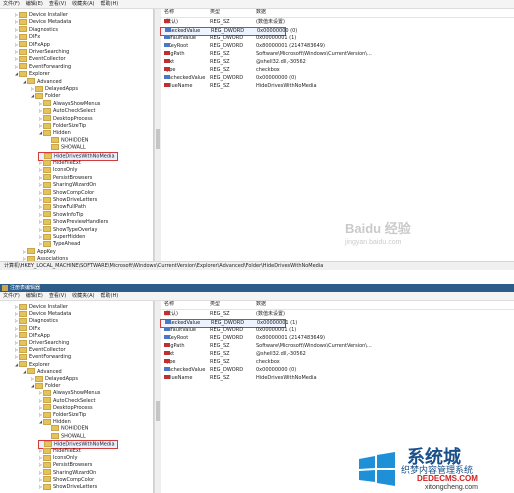  Describe the element at coordinates (67, 229) in the screenshot. I see `tree-item: ▷ ShowTypeOverlay` at that location.